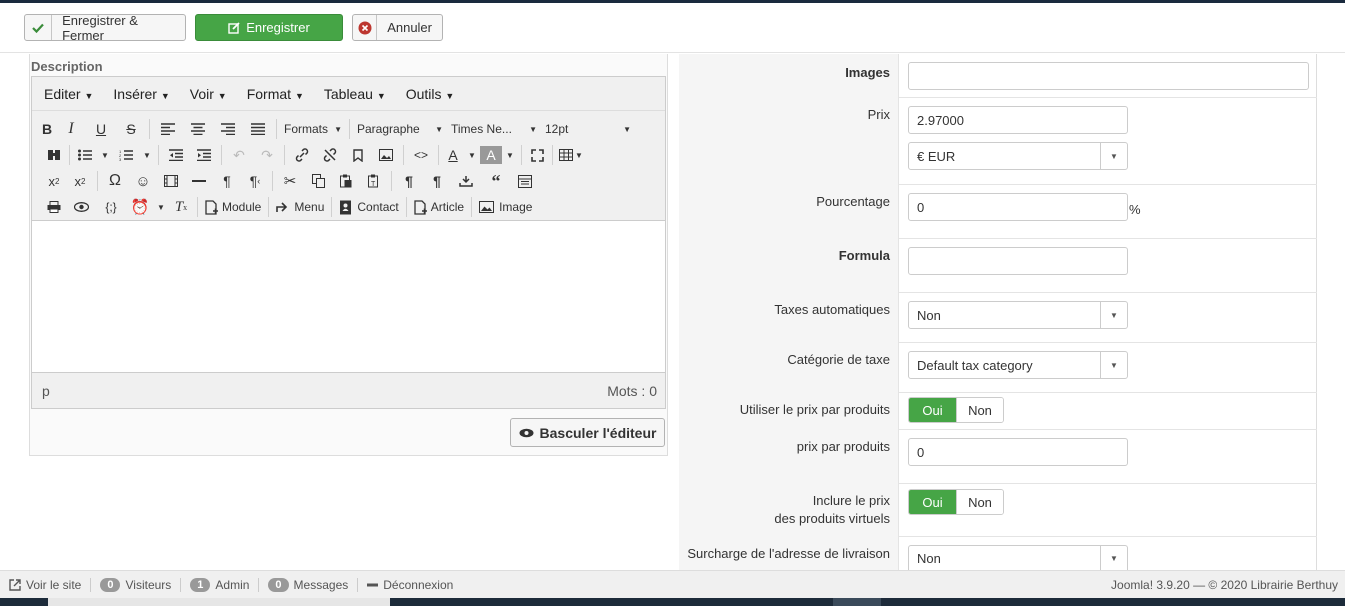 Image resolution: width=1345 pixels, height=606 pixels. What do you see at coordinates (227, 181) in the screenshot?
I see `ltr-icon: ¶` at bounding box center [227, 181].